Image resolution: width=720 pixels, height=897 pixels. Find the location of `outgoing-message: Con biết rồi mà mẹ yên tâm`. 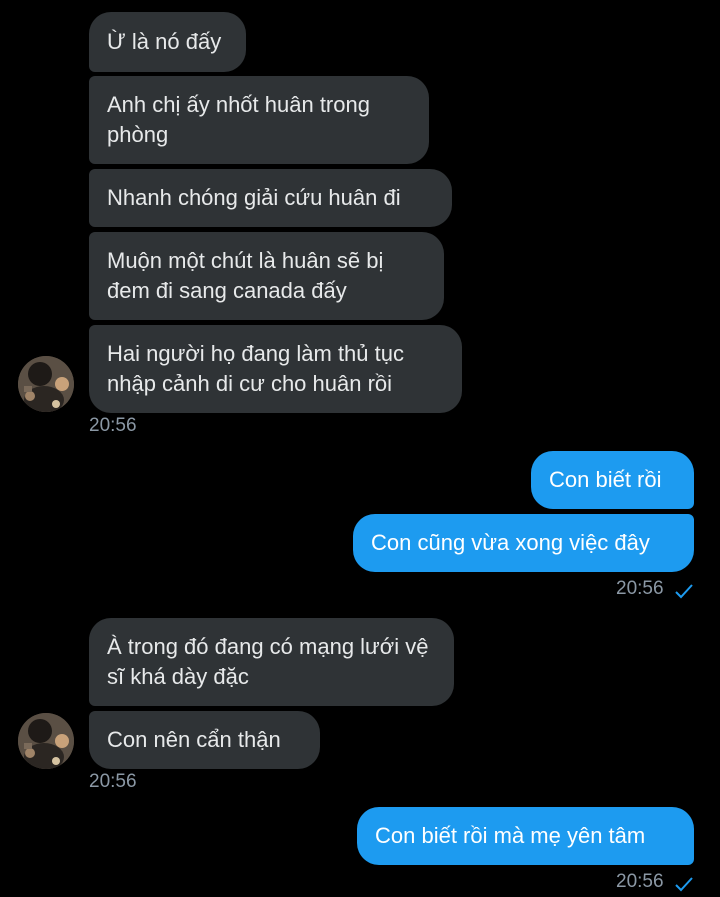

outgoing-message: Con biết rồi mà mẹ yên tâm is located at coordinates (525, 836).